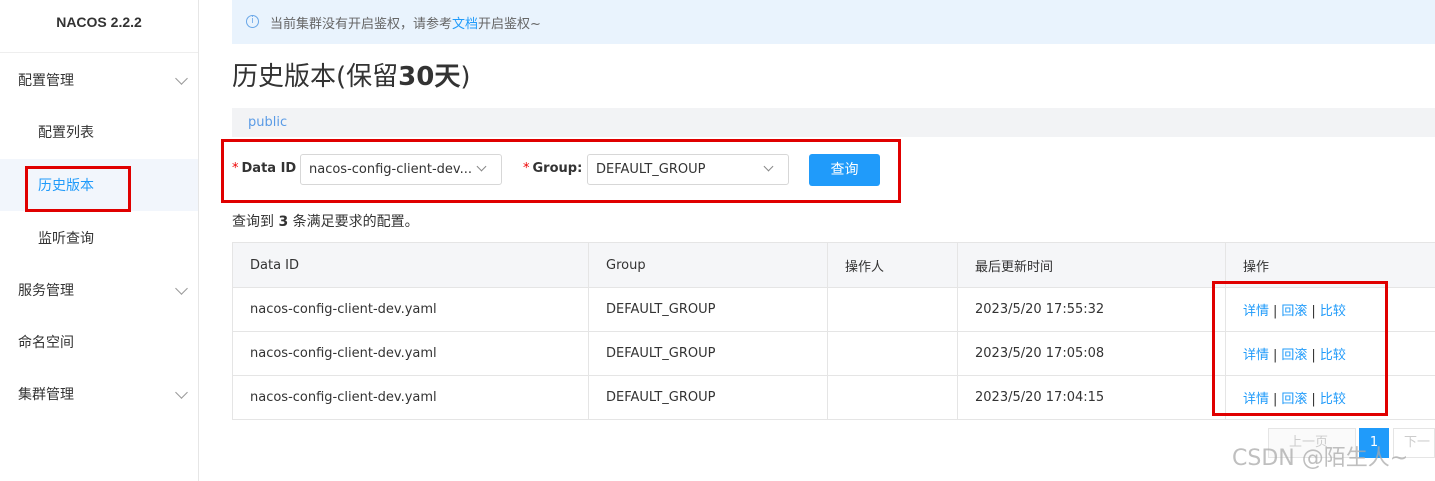  What do you see at coordinates (688, 169) in the screenshot?
I see `group-select: DEFAULT_GROUP` at bounding box center [688, 169].